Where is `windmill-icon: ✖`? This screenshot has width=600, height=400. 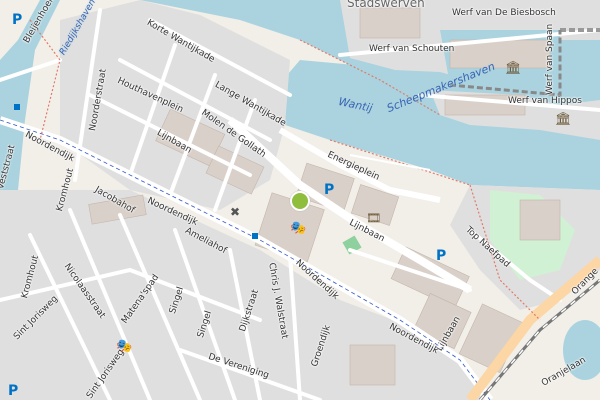
windmill-icon: ✖ is located at coordinates (235, 212).